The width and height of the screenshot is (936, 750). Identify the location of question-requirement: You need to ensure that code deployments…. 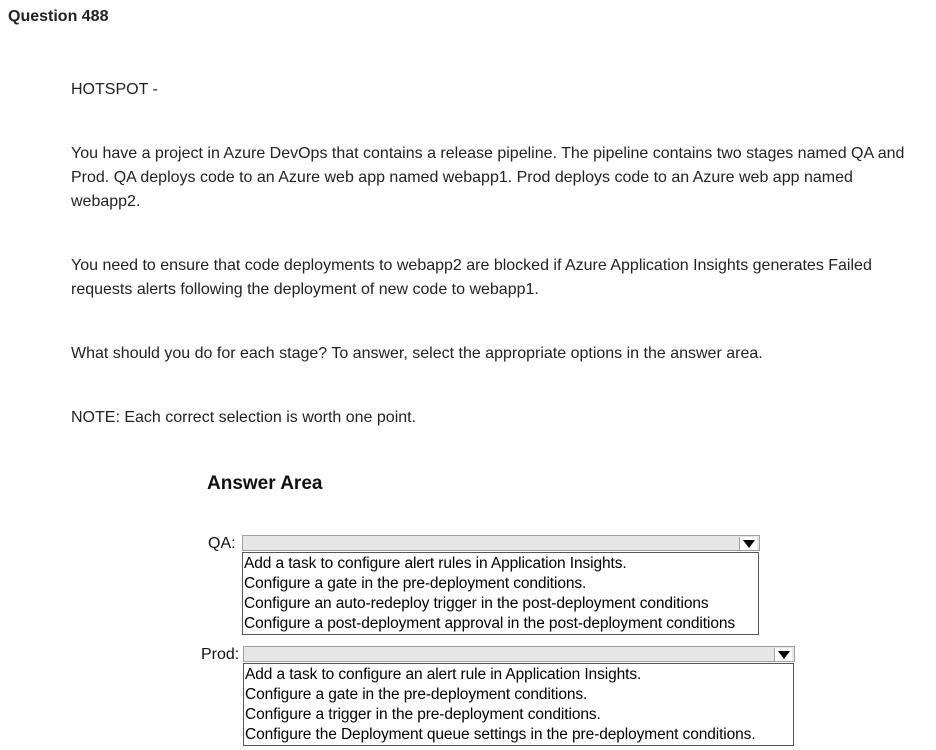
(471, 277).